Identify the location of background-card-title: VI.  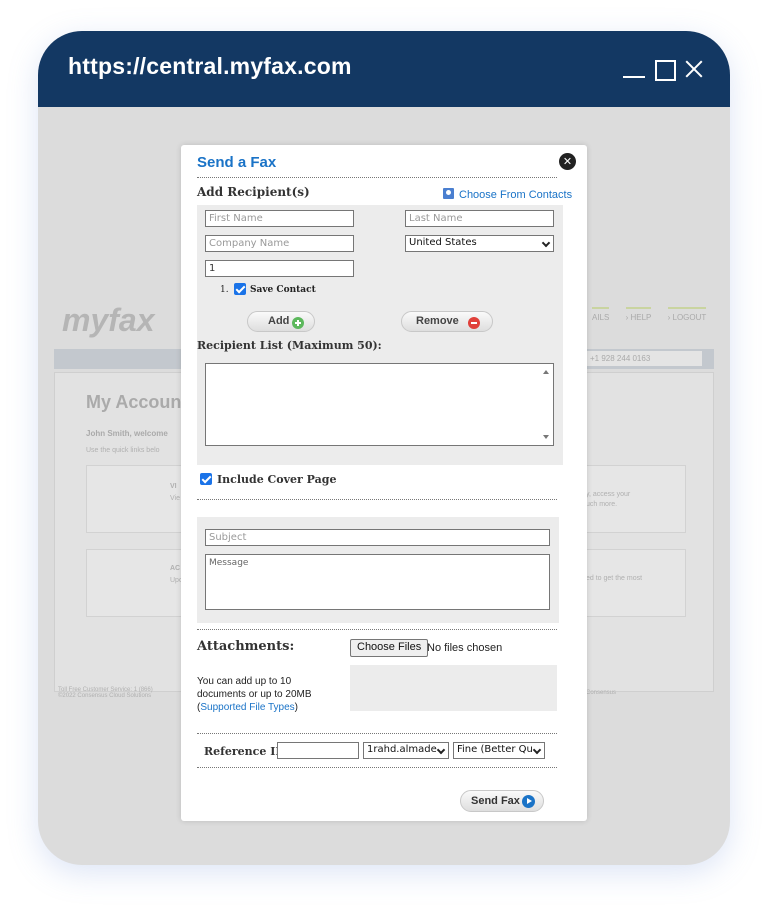
(173, 486).